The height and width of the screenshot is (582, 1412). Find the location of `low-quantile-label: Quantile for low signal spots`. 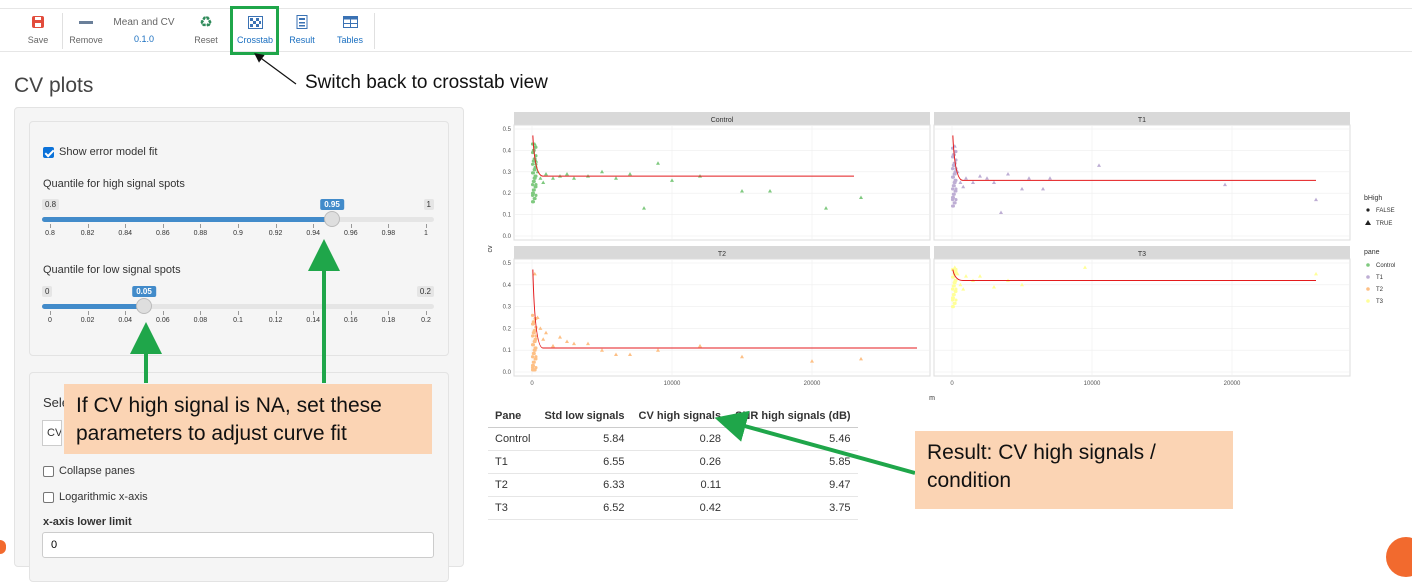

low-quantile-label: Quantile for low signal spots is located at coordinates (112, 270).